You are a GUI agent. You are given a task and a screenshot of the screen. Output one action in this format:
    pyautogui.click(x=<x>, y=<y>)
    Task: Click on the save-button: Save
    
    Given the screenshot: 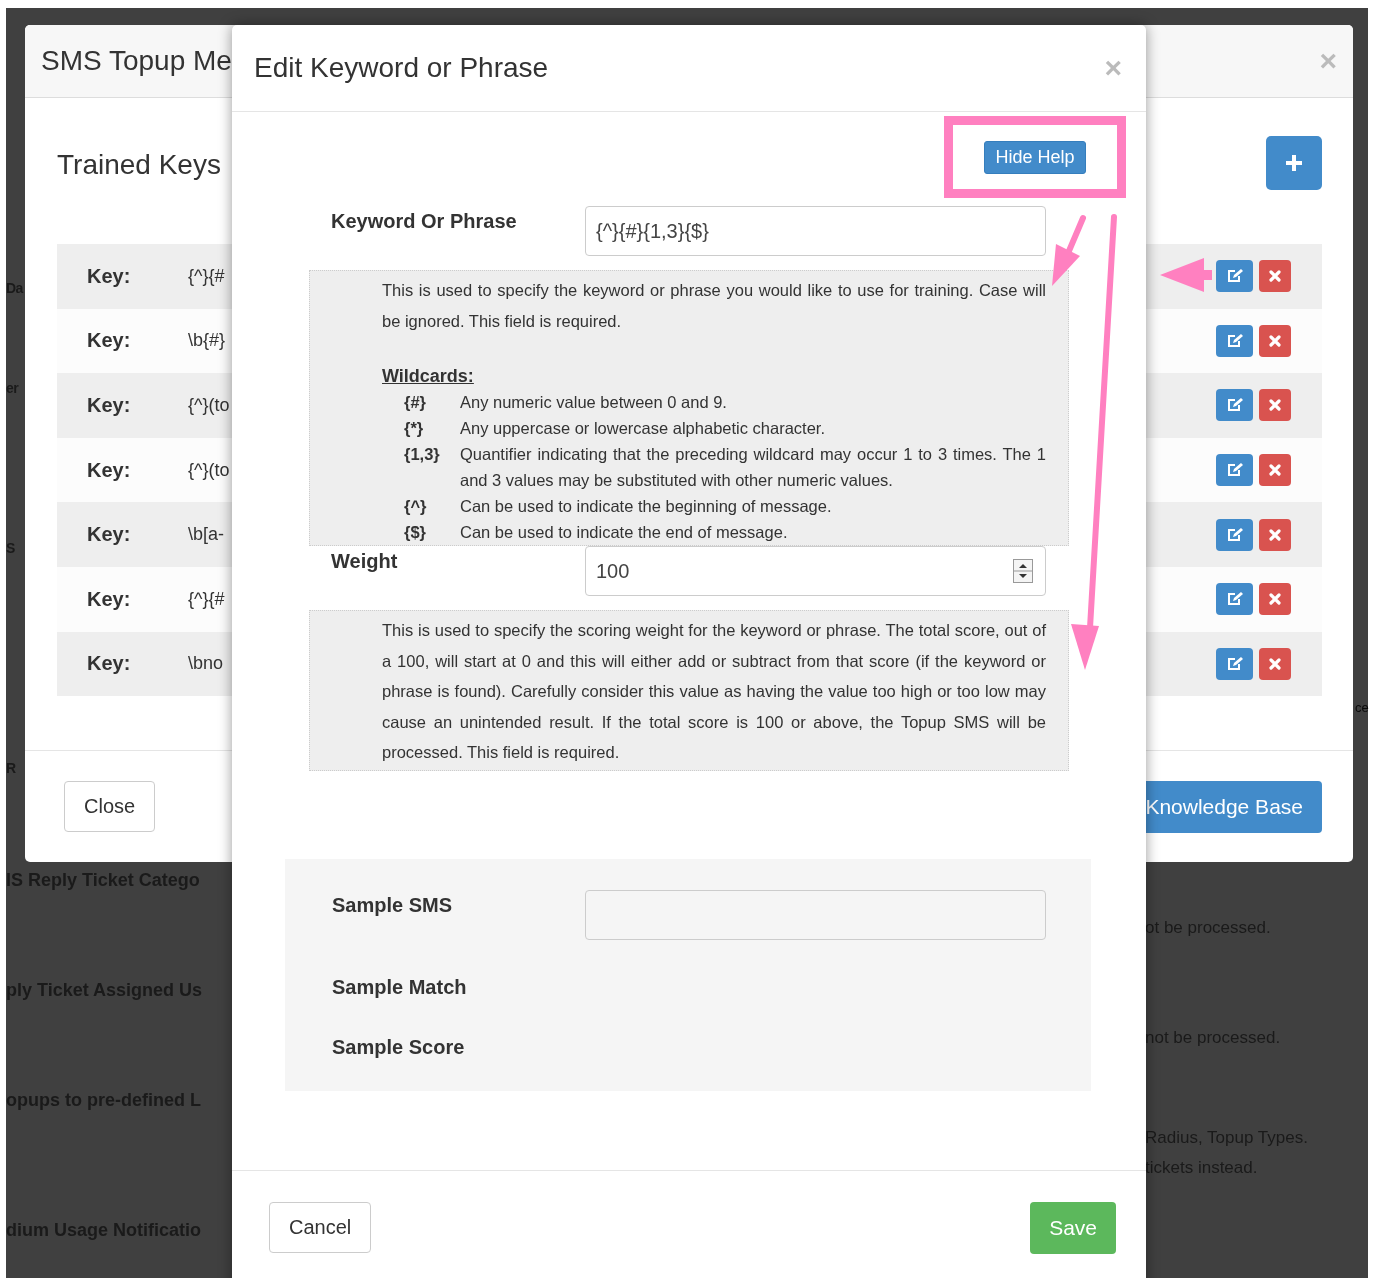 What is the action you would take?
    pyautogui.click(x=1073, y=1228)
    